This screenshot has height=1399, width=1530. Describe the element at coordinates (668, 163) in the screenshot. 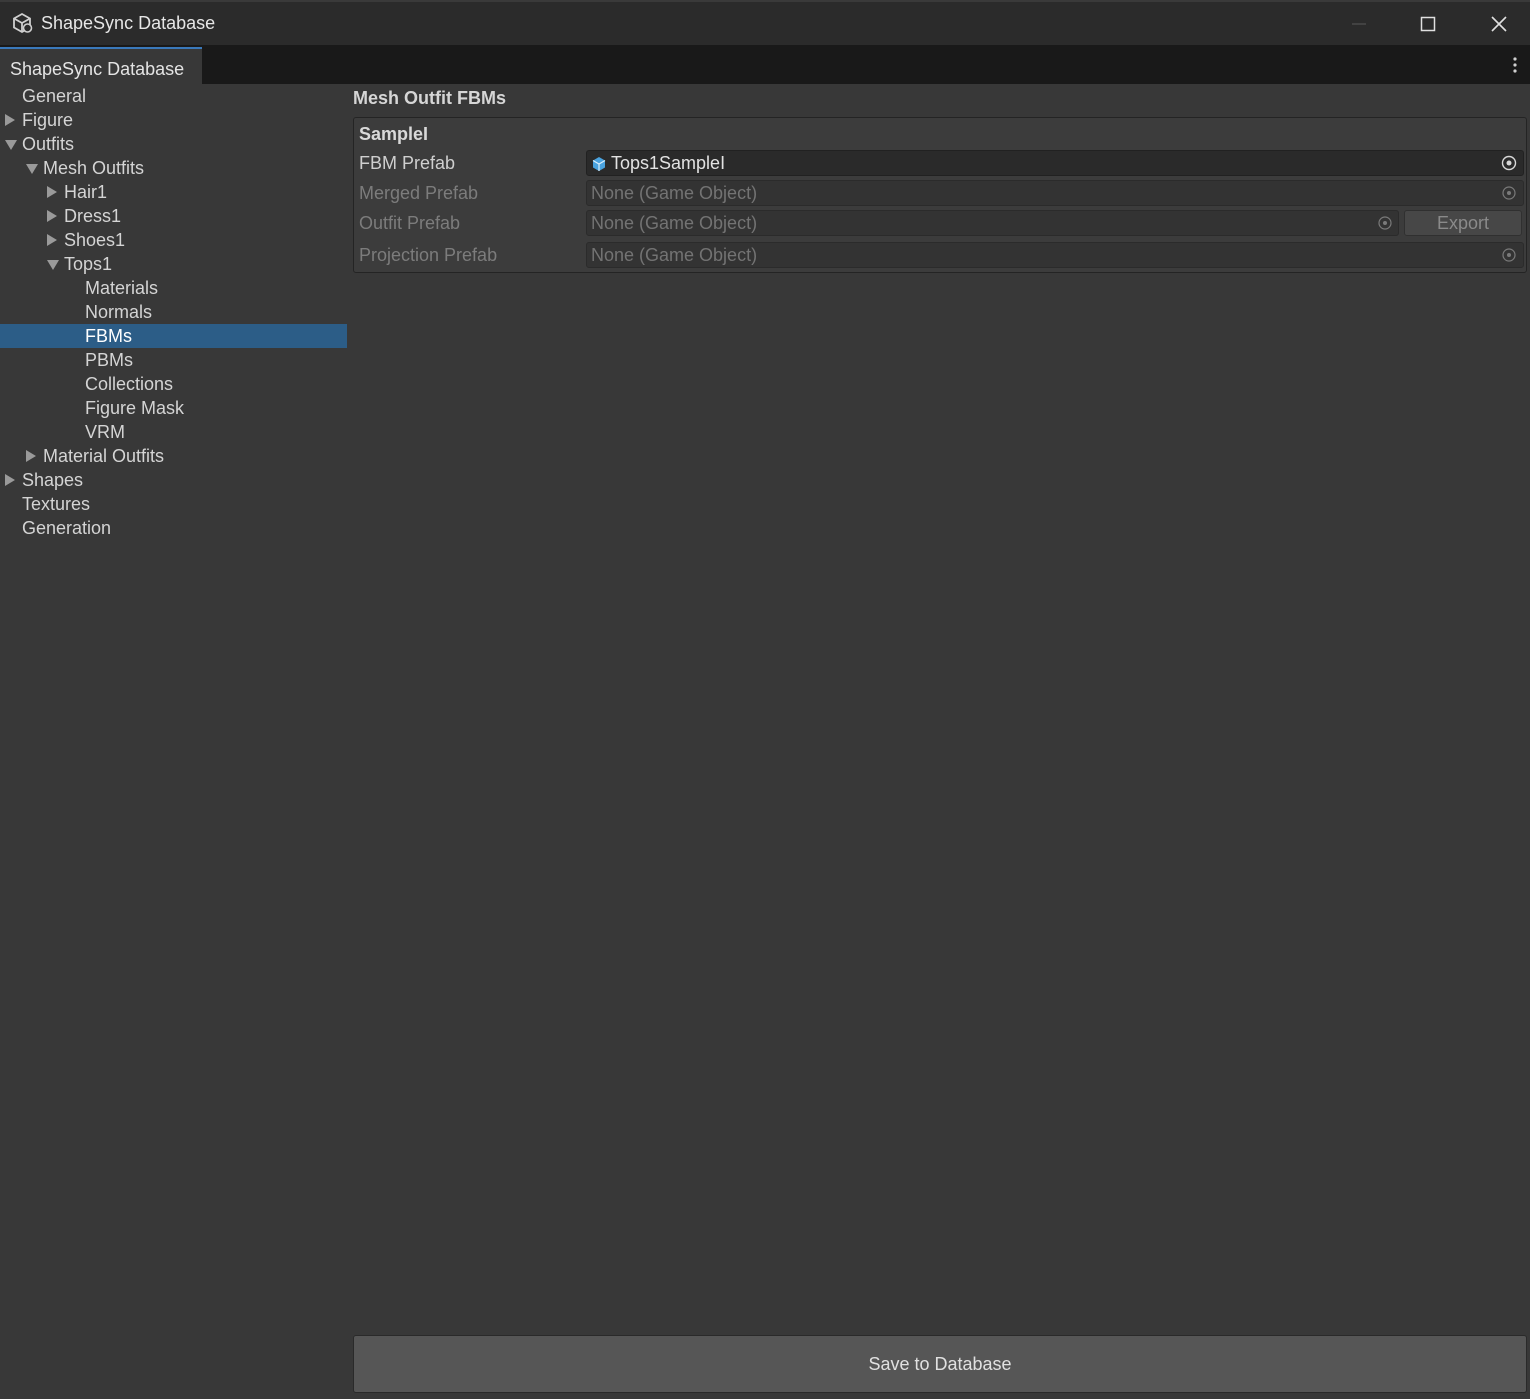

I see `field-value: Tops1SampleI` at that location.